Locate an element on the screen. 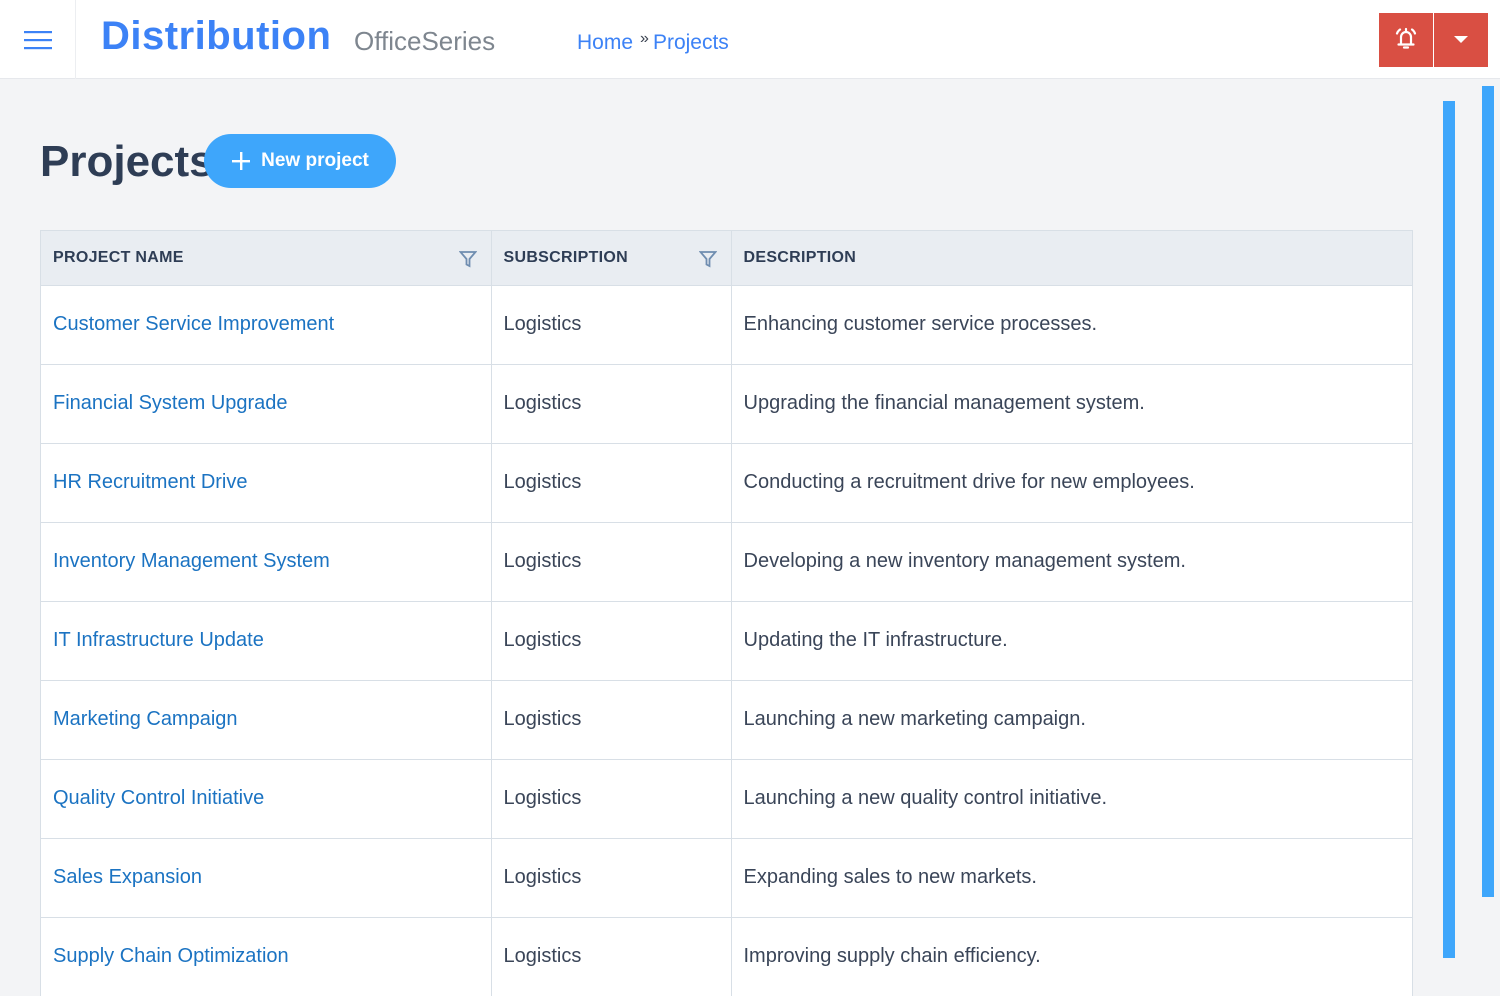 This screenshot has height=996, width=1500. project-link: Supply Chain Optimization is located at coordinates (171, 956).